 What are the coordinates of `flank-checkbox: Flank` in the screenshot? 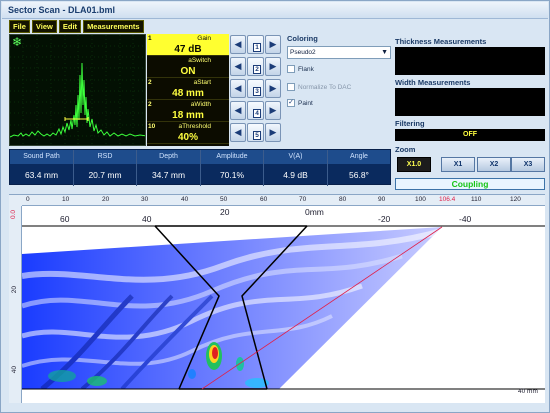 It's located at (300, 69).